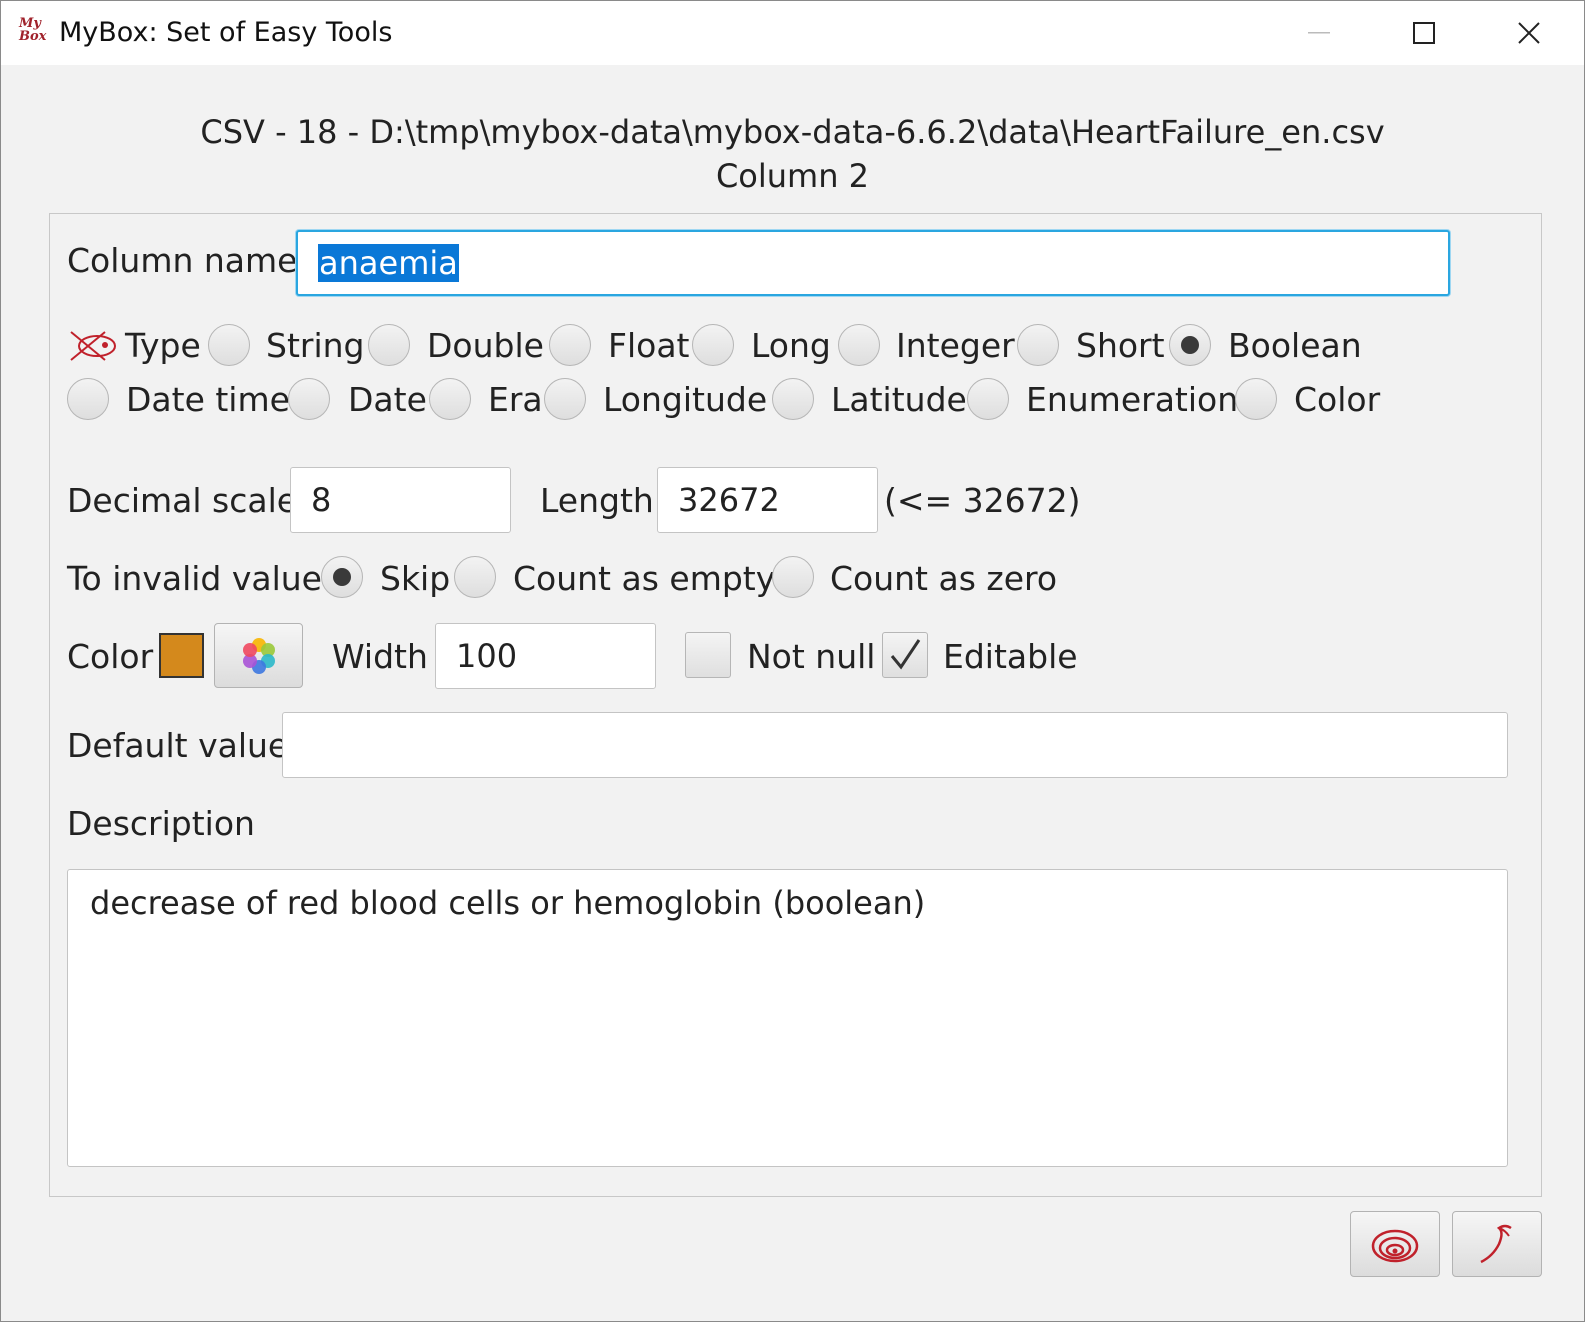 This screenshot has height=1322, width=1585. What do you see at coordinates (1038, 345) in the screenshot?
I see `type-radio-short` at bounding box center [1038, 345].